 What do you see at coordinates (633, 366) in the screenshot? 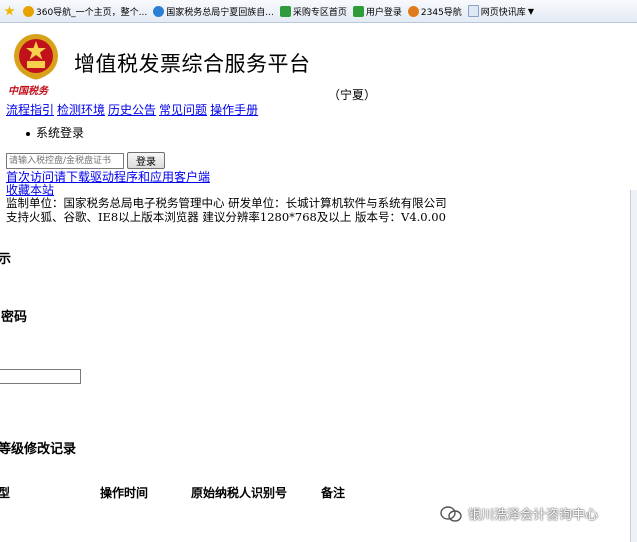
I see `window-edge` at bounding box center [633, 366].